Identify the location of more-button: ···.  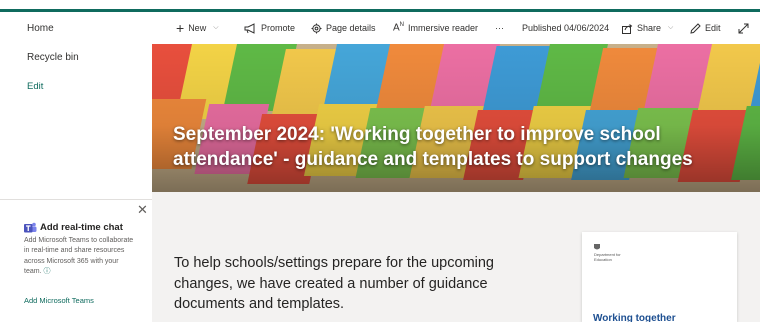
(499, 28).